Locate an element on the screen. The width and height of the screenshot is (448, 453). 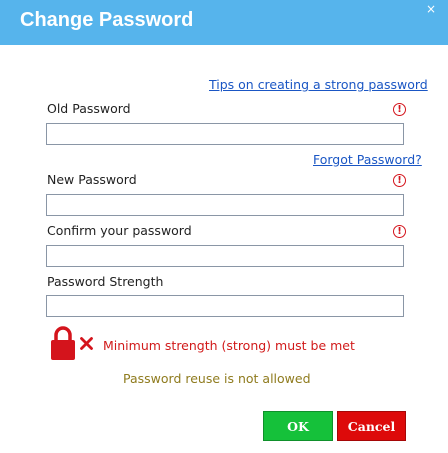
strength-error-message: Minimum strength (strong) must be met is located at coordinates (229, 345).